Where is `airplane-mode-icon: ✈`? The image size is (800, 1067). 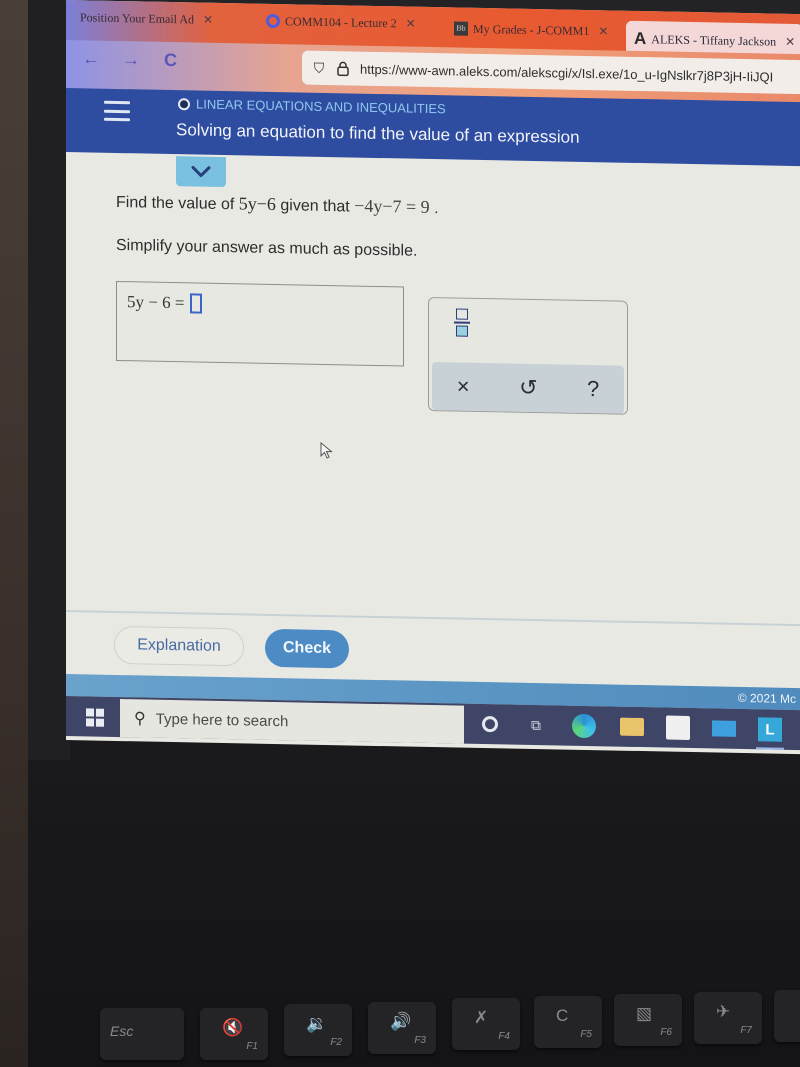 airplane-mode-icon: ✈ is located at coordinates (723, 1011).